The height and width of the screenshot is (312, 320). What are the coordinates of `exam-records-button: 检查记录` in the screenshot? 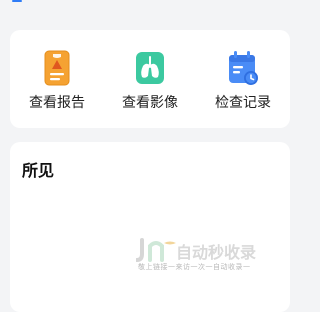 It's located at (243, 79).